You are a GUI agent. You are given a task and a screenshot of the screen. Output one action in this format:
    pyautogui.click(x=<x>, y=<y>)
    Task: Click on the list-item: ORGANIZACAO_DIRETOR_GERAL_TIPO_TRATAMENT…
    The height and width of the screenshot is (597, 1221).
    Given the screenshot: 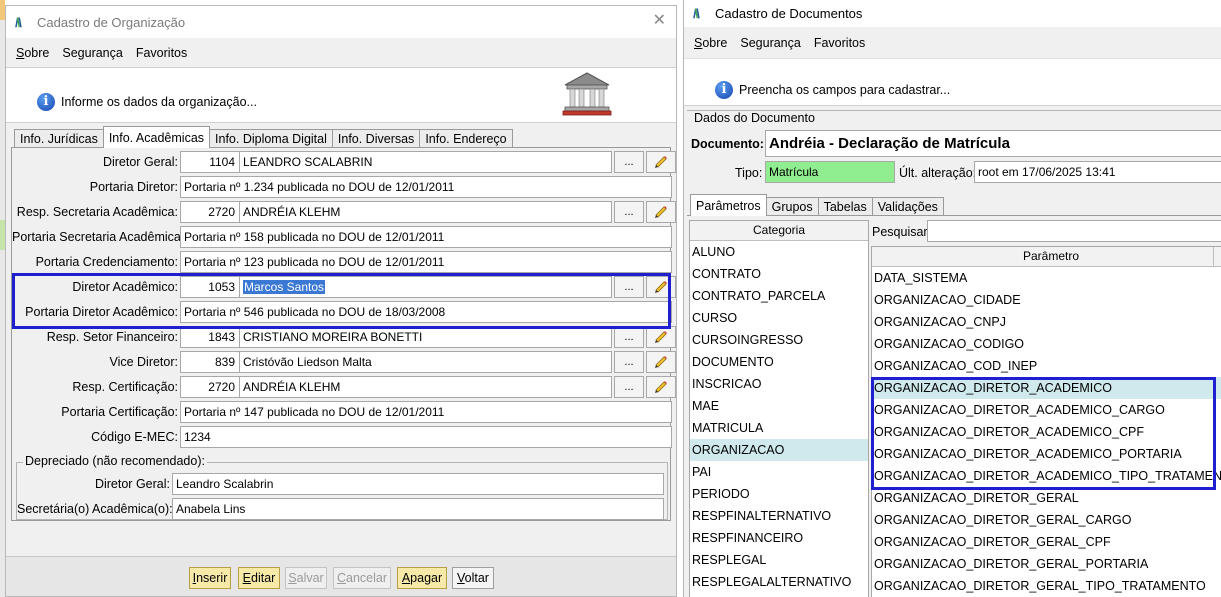 What is the action you would take?
    pyautogui.click(x=1046, y=586)
    